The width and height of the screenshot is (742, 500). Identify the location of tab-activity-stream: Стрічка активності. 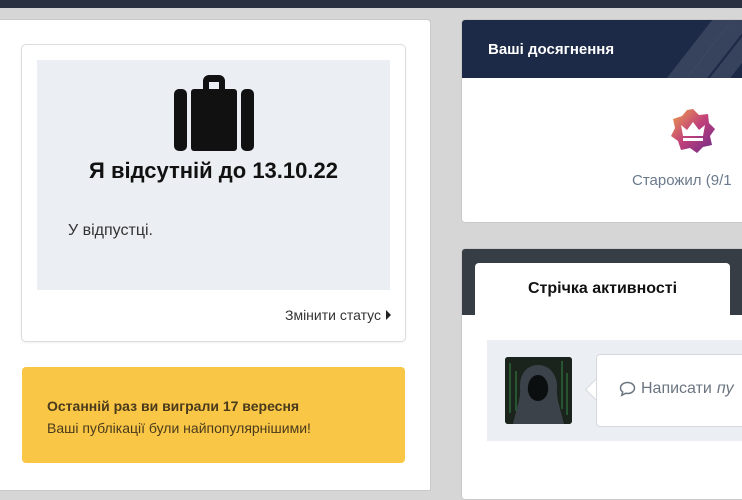
(602, 289).